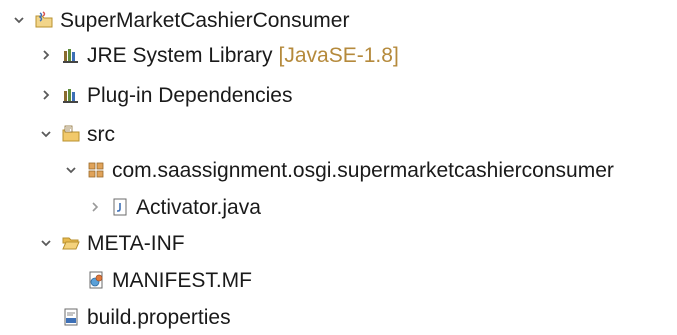  Describe the element at coordinates (101, 134) in the screenshot. I see `tree-item-label: src` at that location.